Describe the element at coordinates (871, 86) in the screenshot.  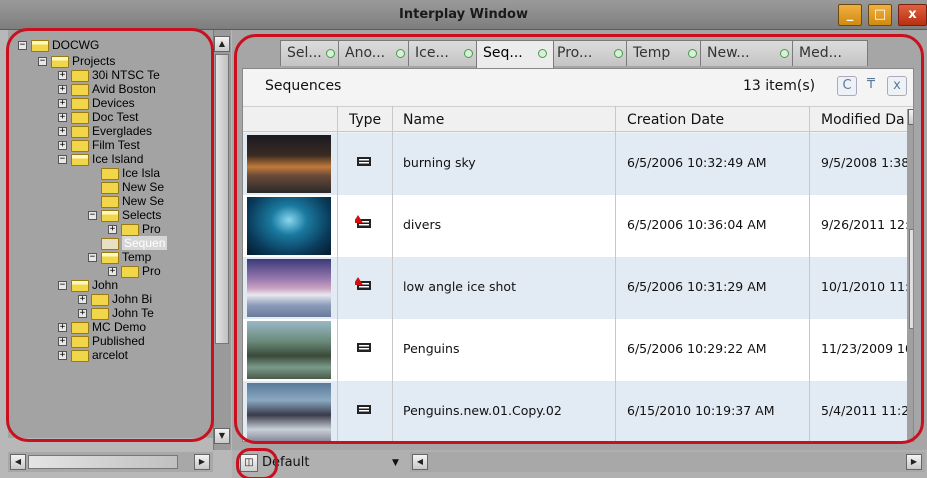
I see `pin-icon: ₸` at that location.